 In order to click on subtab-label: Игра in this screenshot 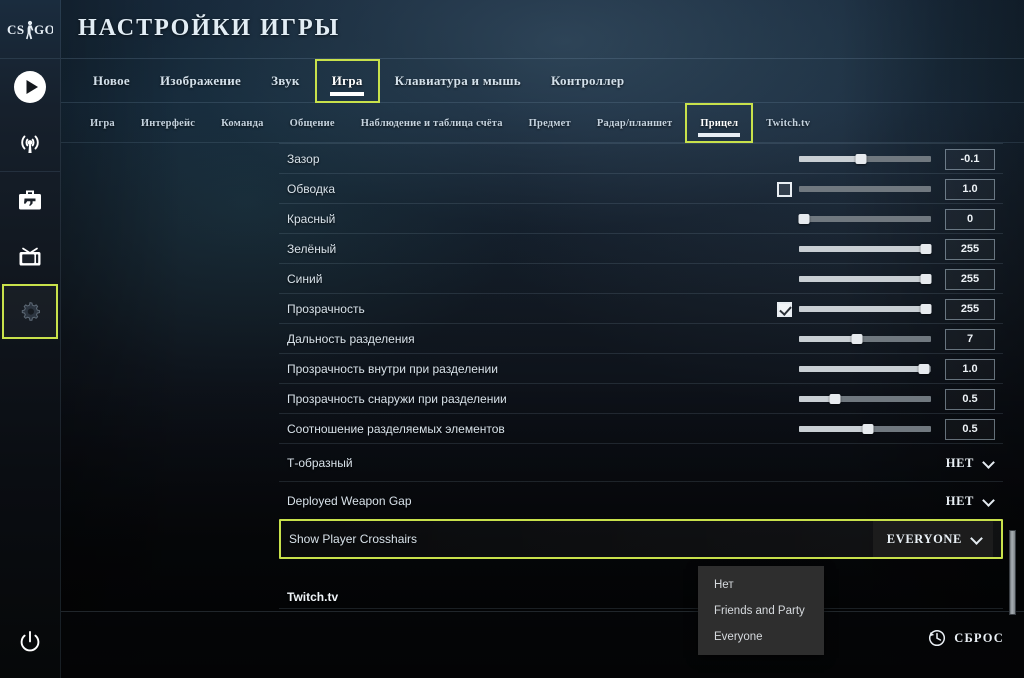, I will do `click(102, 123)`.